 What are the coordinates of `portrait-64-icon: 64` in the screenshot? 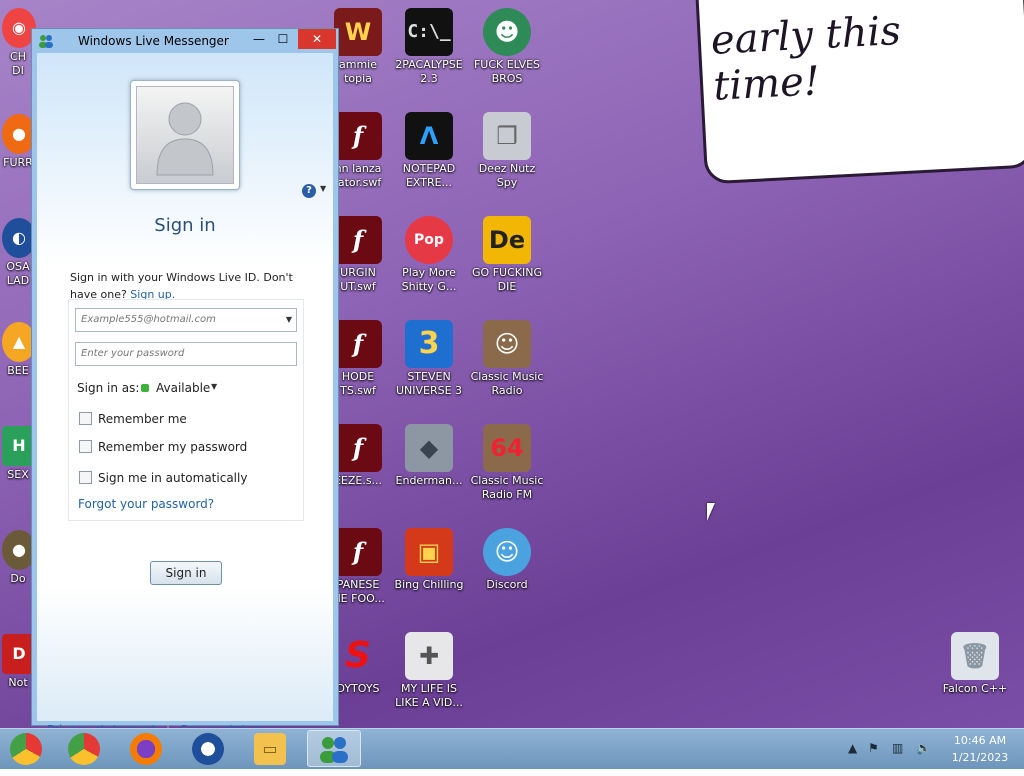 It's located at (507, 448).